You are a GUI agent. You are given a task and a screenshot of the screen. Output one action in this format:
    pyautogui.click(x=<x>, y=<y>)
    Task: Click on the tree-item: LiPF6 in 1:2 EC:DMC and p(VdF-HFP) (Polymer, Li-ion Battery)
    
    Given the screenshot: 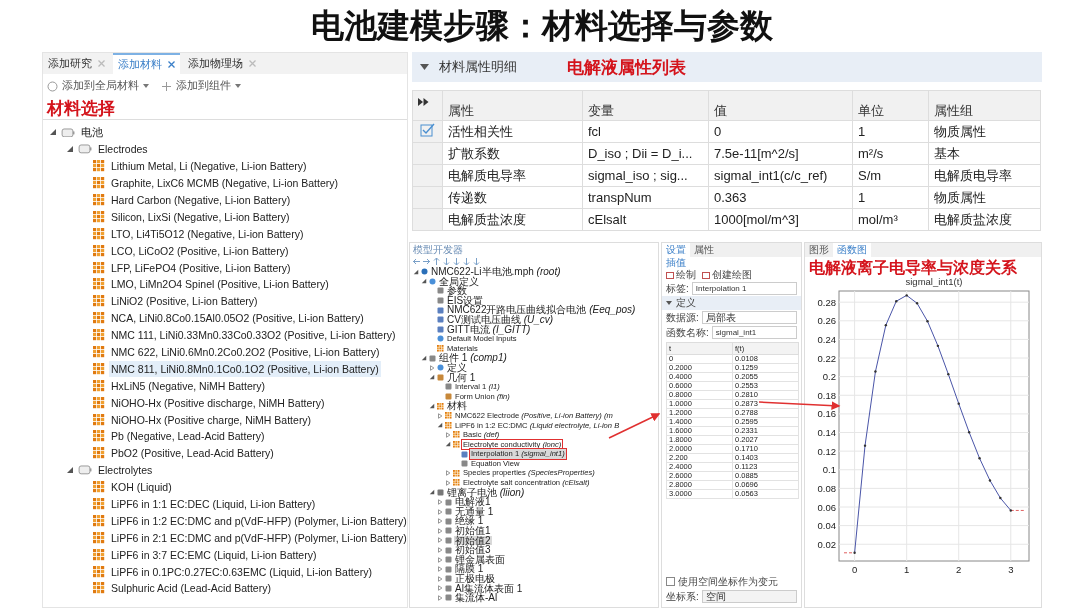 What is the action you would take?
    pyautogui.click(x=259, y=520)
    